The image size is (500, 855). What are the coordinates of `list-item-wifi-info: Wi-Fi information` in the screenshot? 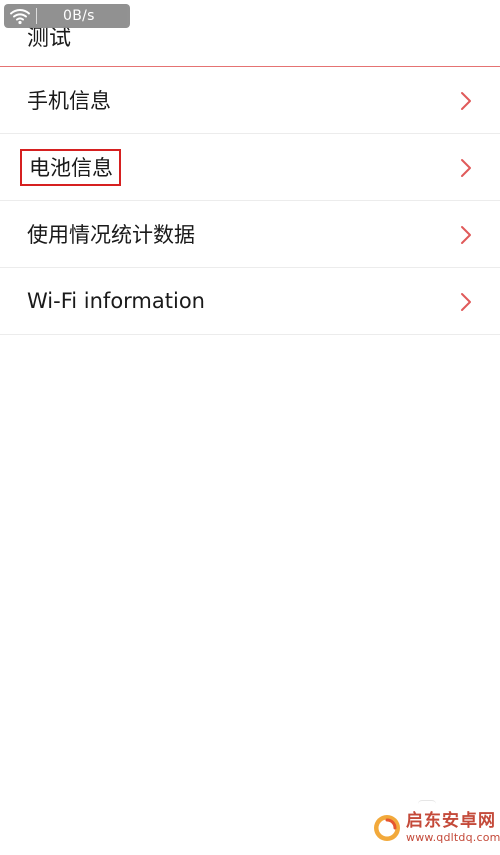 It's located at (250, 301).